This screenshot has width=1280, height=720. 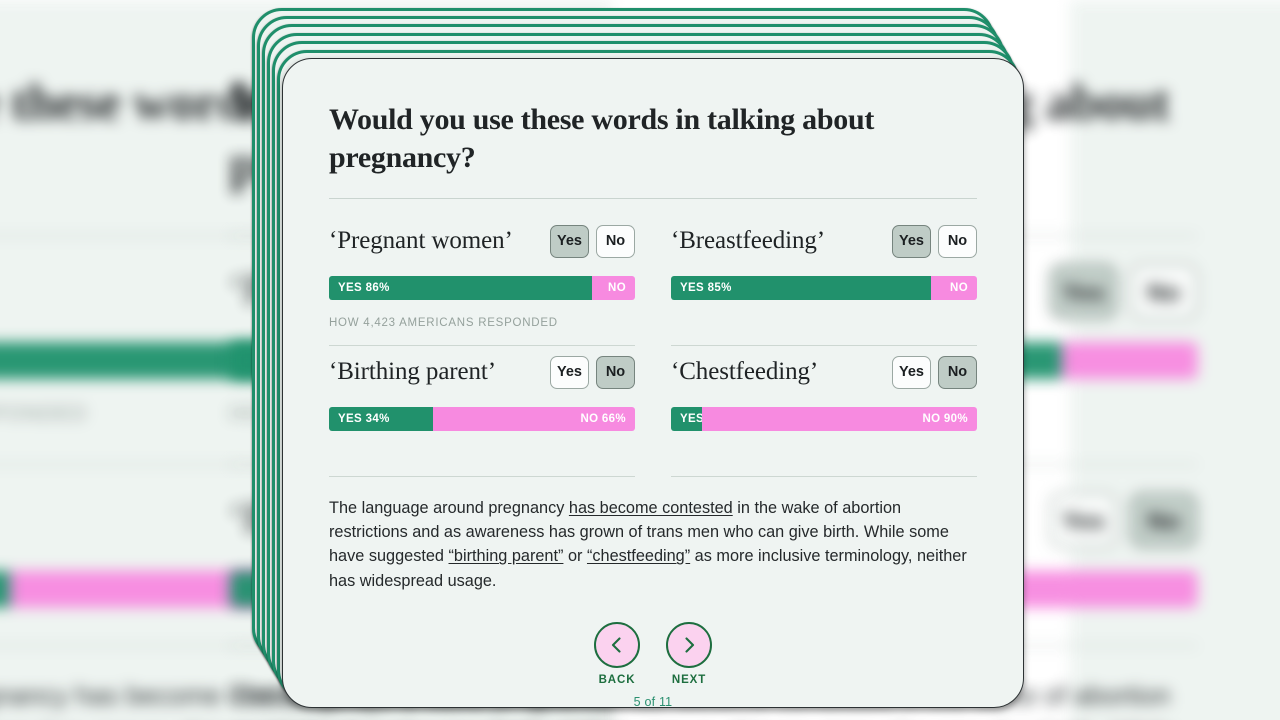 I want to click on next-button: NEXT, so click(x=689, y=653).